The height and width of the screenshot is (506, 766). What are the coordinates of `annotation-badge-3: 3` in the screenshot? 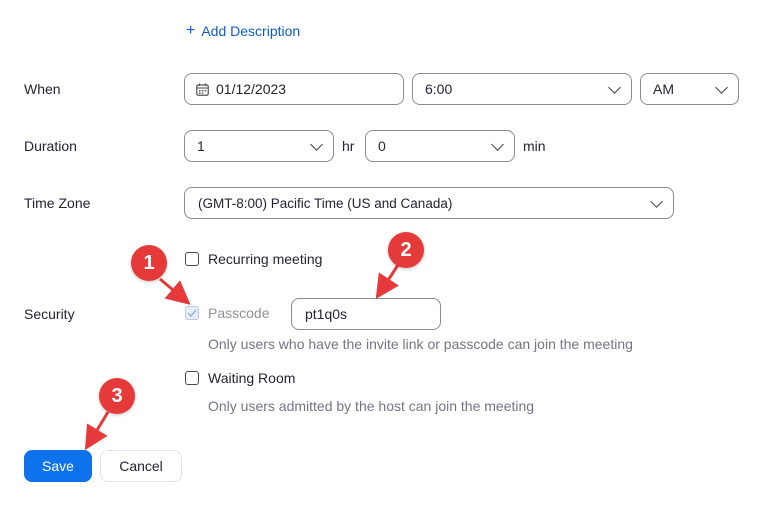 It's located at (117, 396).